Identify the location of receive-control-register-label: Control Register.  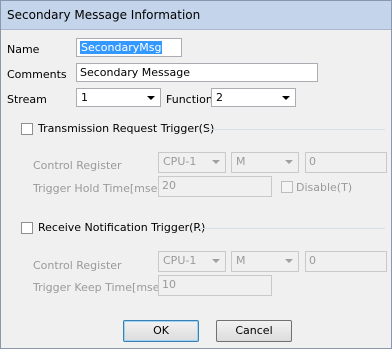
(77, 265).